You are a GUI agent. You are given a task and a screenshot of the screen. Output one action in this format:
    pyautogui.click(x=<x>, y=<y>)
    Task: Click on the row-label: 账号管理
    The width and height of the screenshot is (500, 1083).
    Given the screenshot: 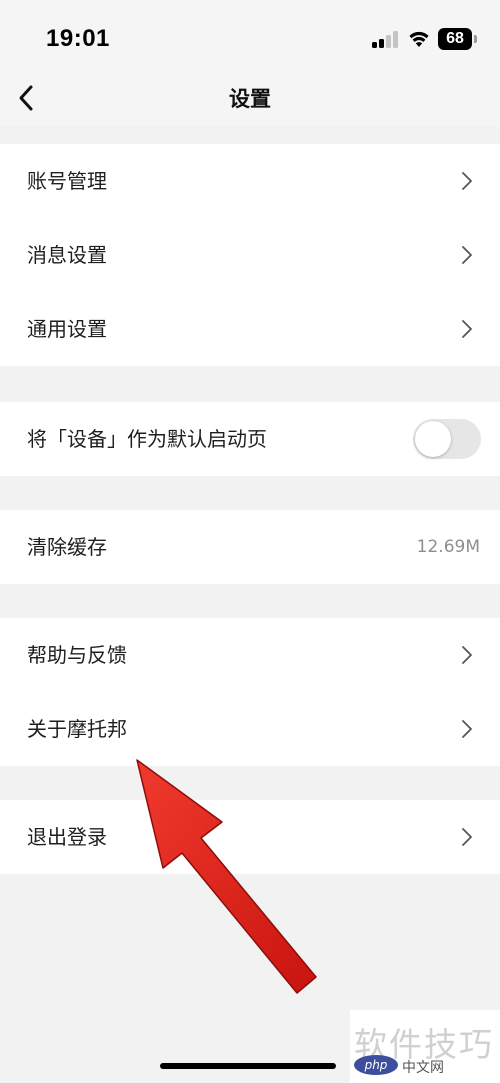 What is the action you would take?
    pyautogui.click(x=67, y=181)
    